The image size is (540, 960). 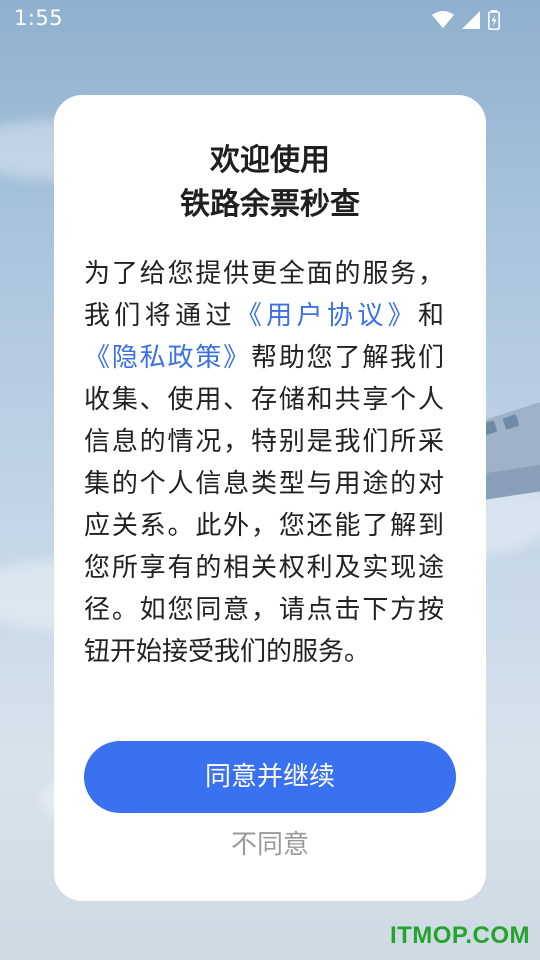 What do you see at coordinates (443, 19) in the screenshot?
I see `wifi-icon` at bounding box center [443, 19].